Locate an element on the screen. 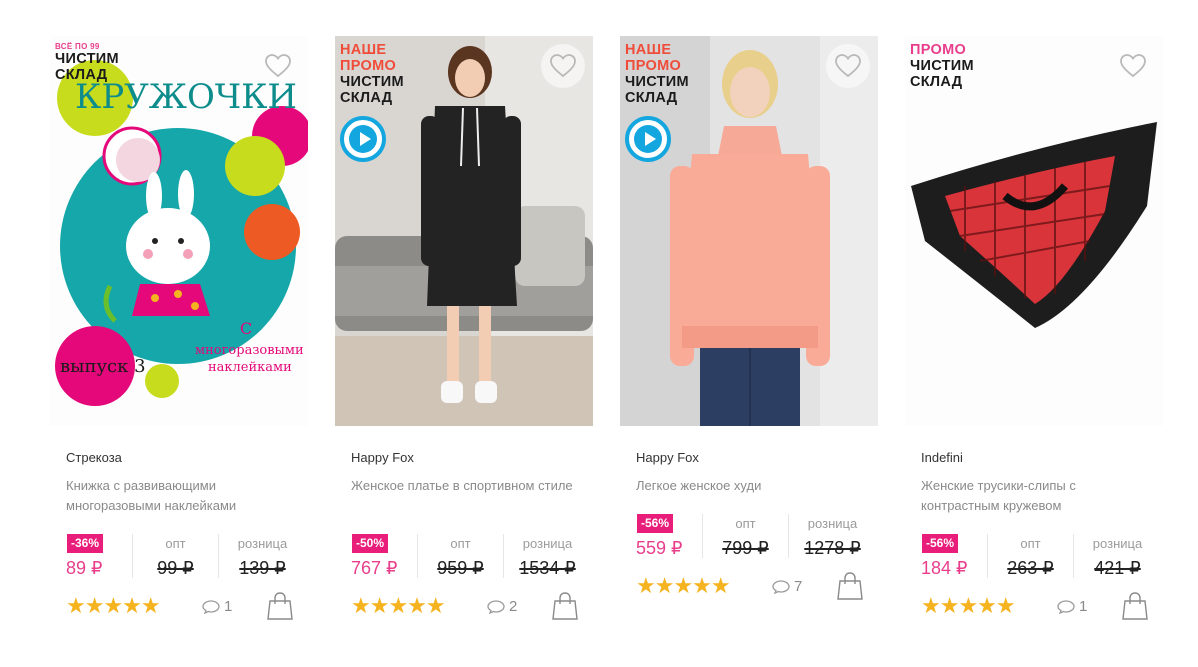  product-image is located at coordinates (1034, 231).